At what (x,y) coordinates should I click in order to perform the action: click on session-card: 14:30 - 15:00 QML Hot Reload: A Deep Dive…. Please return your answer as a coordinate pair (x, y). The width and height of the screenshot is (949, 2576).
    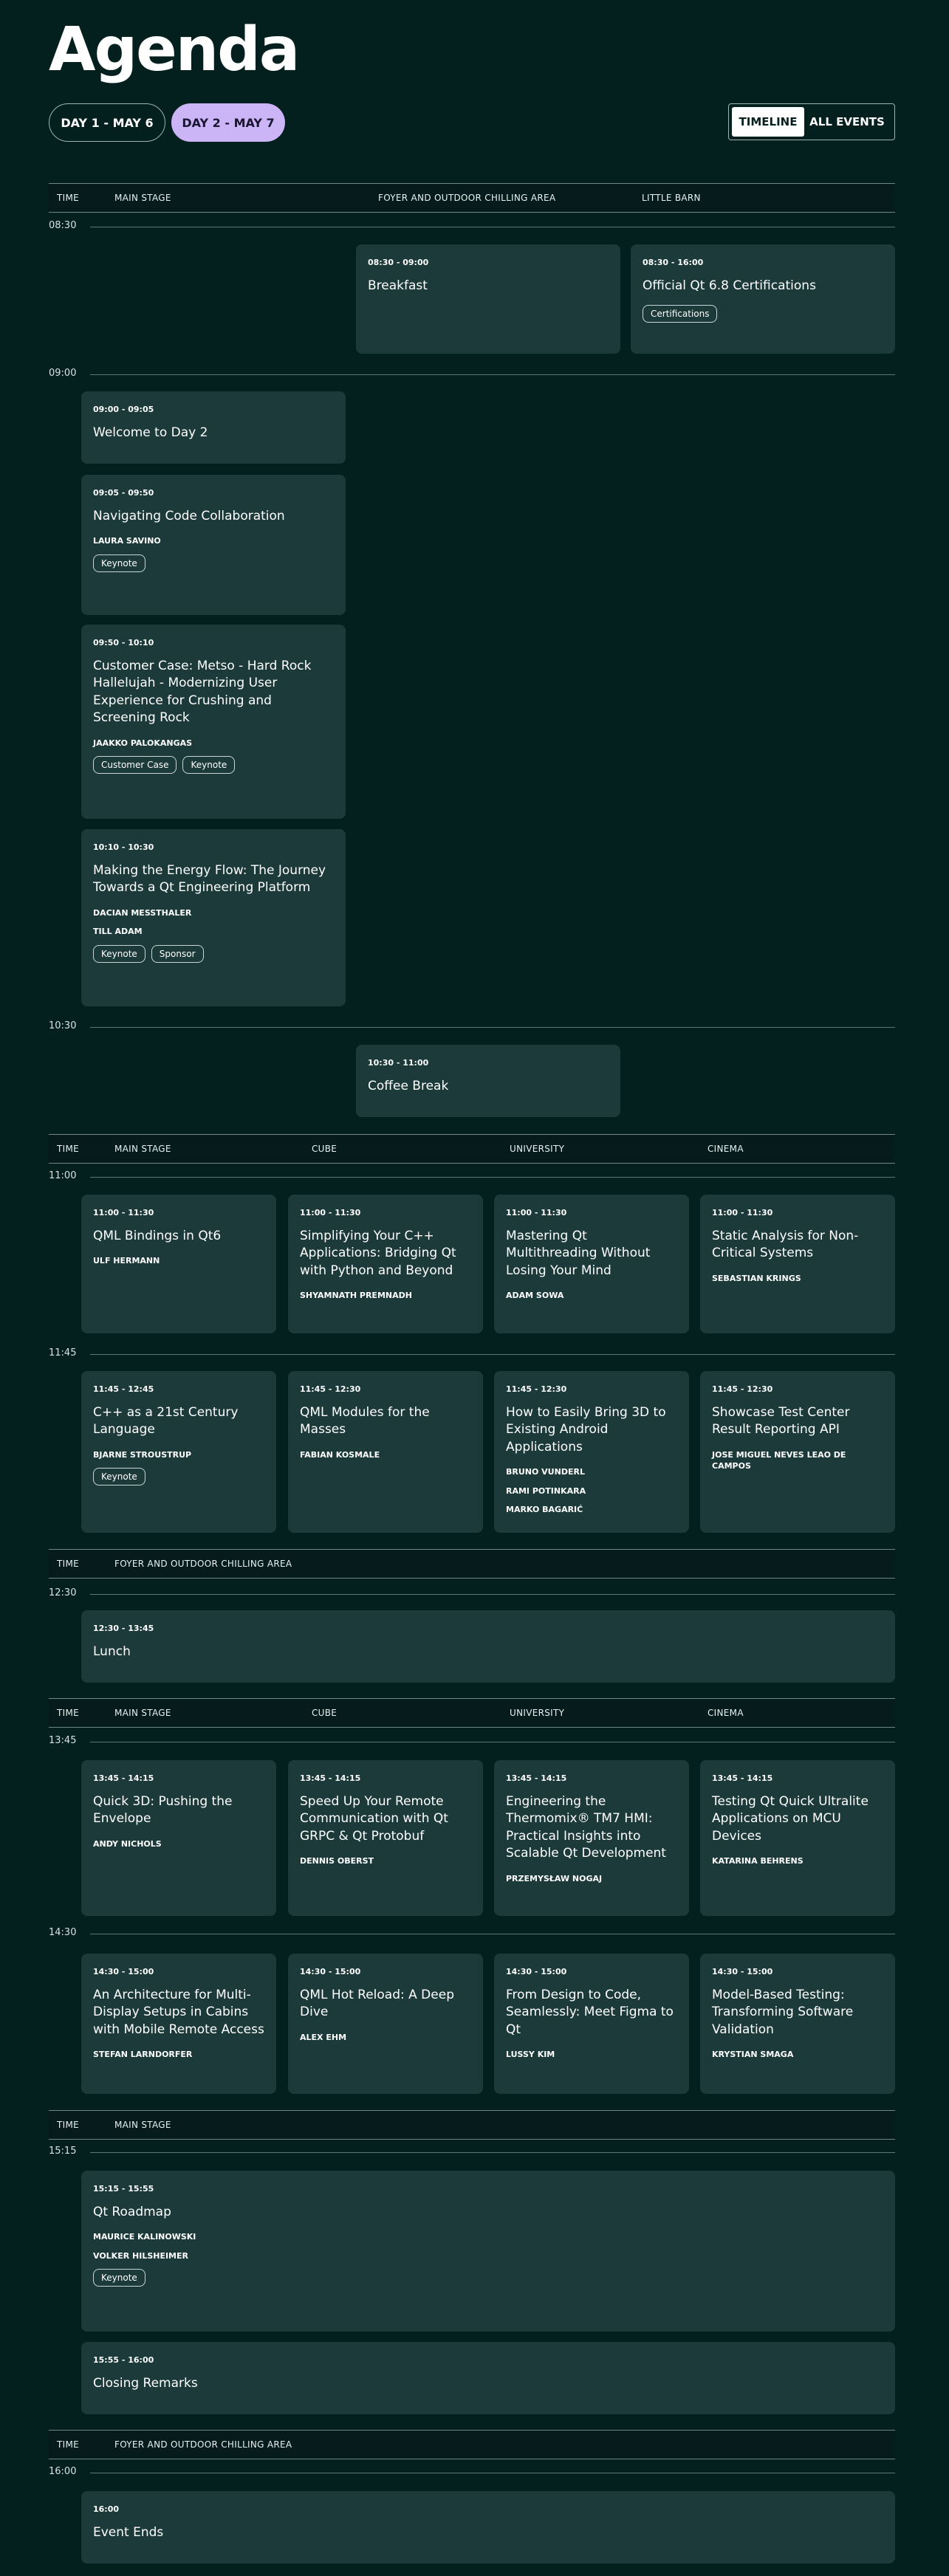
    Looking at the image, I should click on (385, 2024).